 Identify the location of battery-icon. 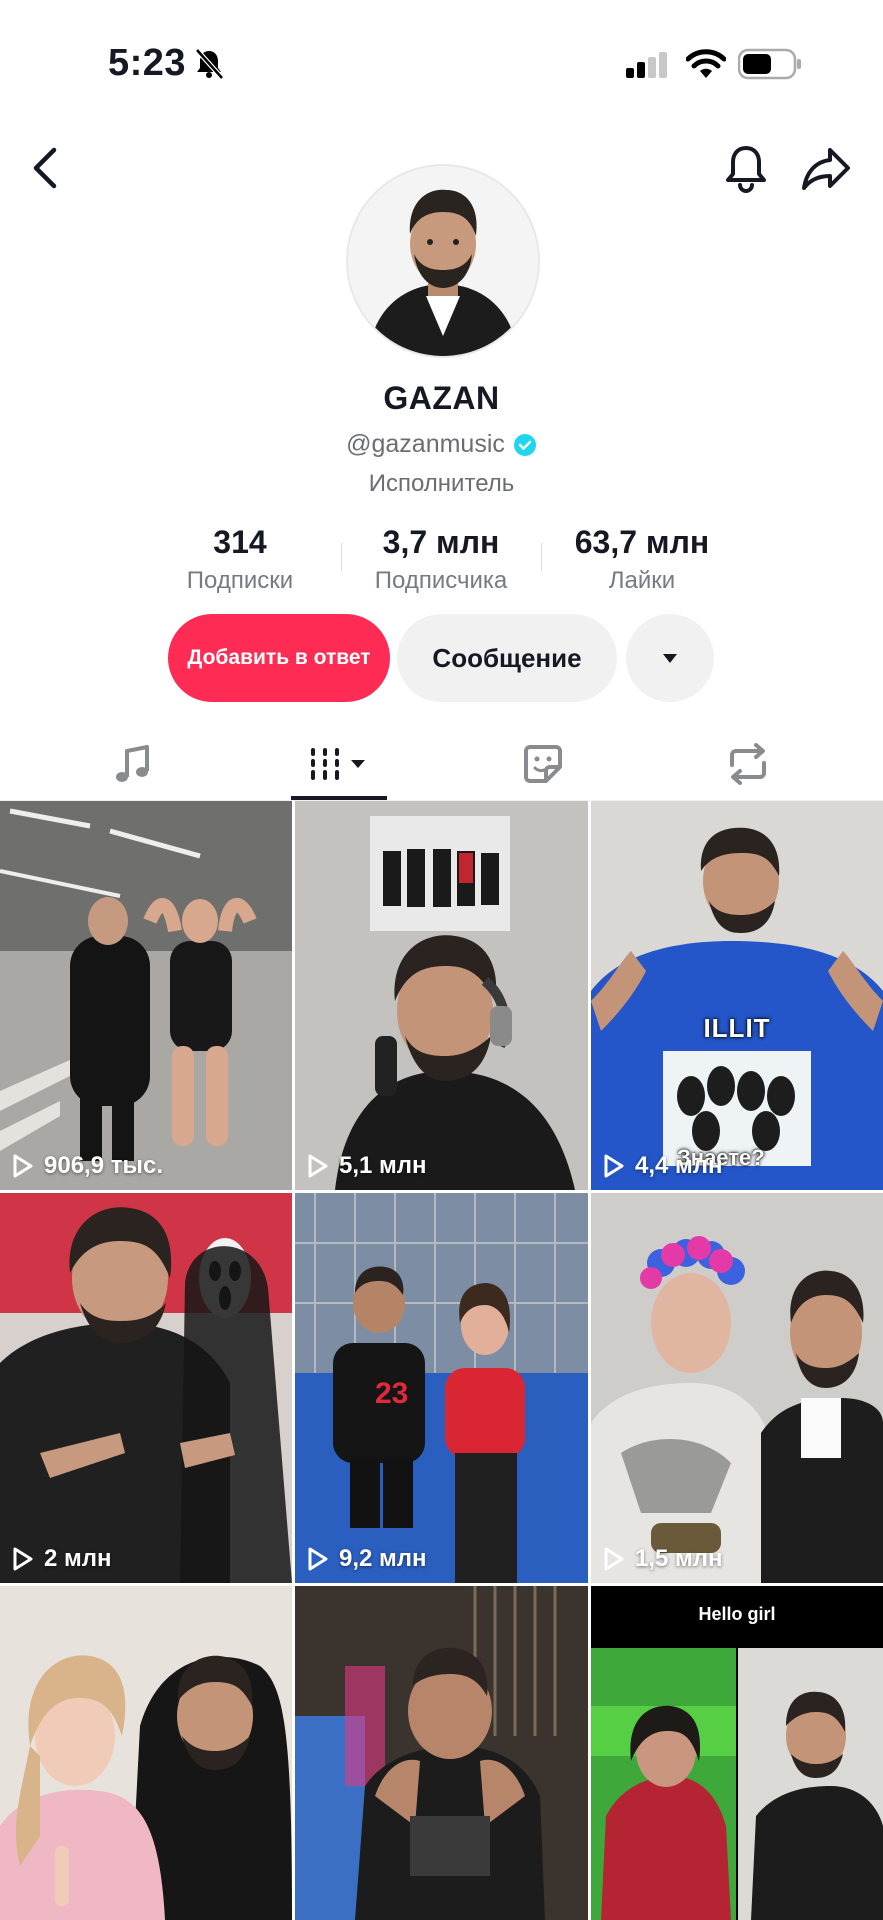
(769, 64).